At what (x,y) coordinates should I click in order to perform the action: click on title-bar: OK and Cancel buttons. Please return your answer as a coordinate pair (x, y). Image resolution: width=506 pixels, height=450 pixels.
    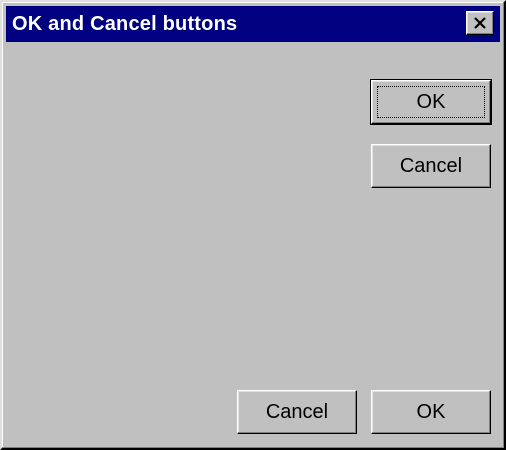
    Looking at the image, I should click on (253, 24).